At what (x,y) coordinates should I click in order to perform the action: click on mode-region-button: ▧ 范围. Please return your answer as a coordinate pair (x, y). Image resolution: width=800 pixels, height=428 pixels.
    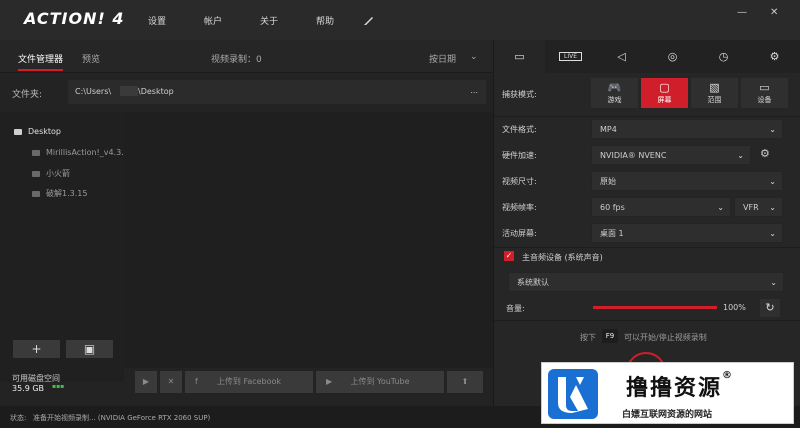
    Looking at the image, I should click on (714, 93).